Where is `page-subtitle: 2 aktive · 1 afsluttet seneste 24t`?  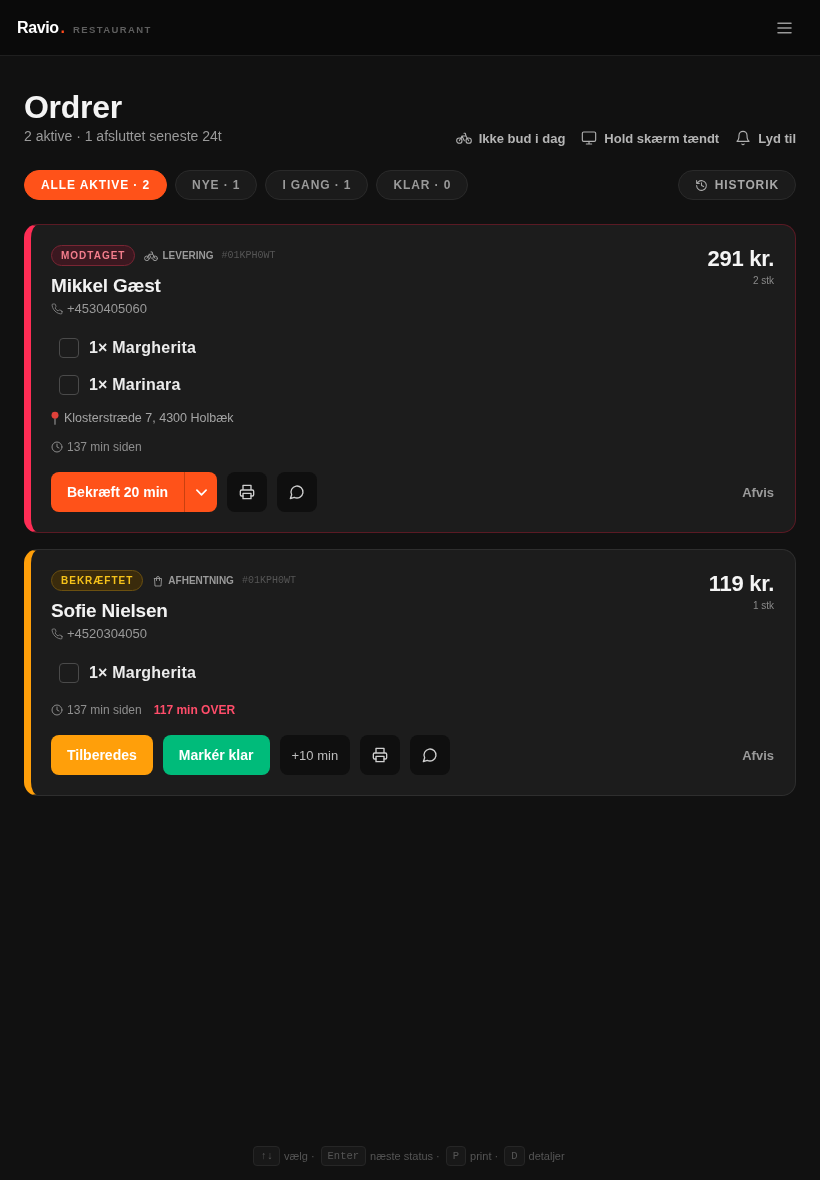
page-subtitle: 2 aktive · 1 afsluttet seneste 24t is located at coordinates (123, 136).